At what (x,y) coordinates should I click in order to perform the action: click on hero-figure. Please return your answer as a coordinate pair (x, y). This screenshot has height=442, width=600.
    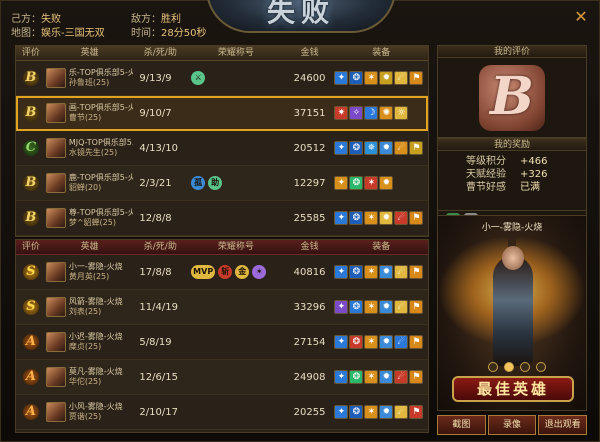
    Looking at the image, I should click on (513, 311).